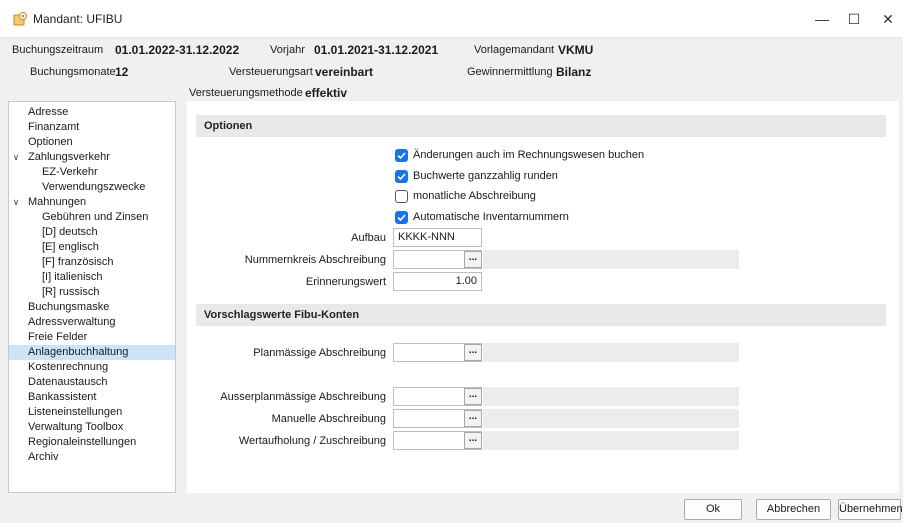  What do you see at coordinates (92, 172) in the screenshot?
I see `nav-item-ez-verkehr: EZ-Verkehr` at bounding box center [92, 172].